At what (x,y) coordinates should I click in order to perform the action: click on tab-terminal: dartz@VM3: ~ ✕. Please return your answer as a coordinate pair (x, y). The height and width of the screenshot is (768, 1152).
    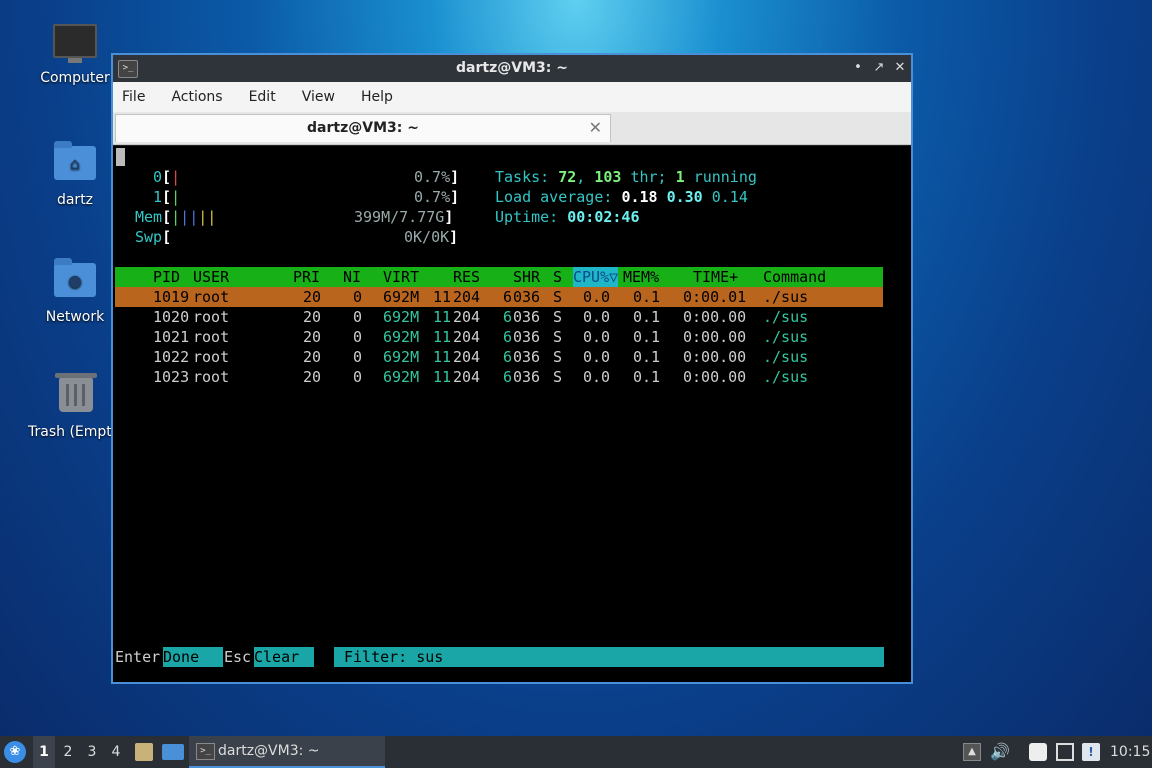
    Looking at the image, I should click on (363, 128).